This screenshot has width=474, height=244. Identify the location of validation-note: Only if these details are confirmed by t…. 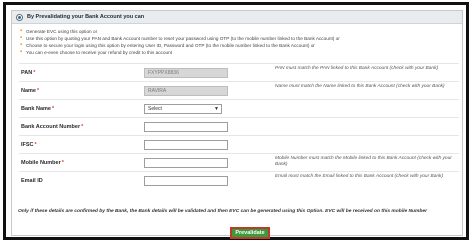
(223, 211).